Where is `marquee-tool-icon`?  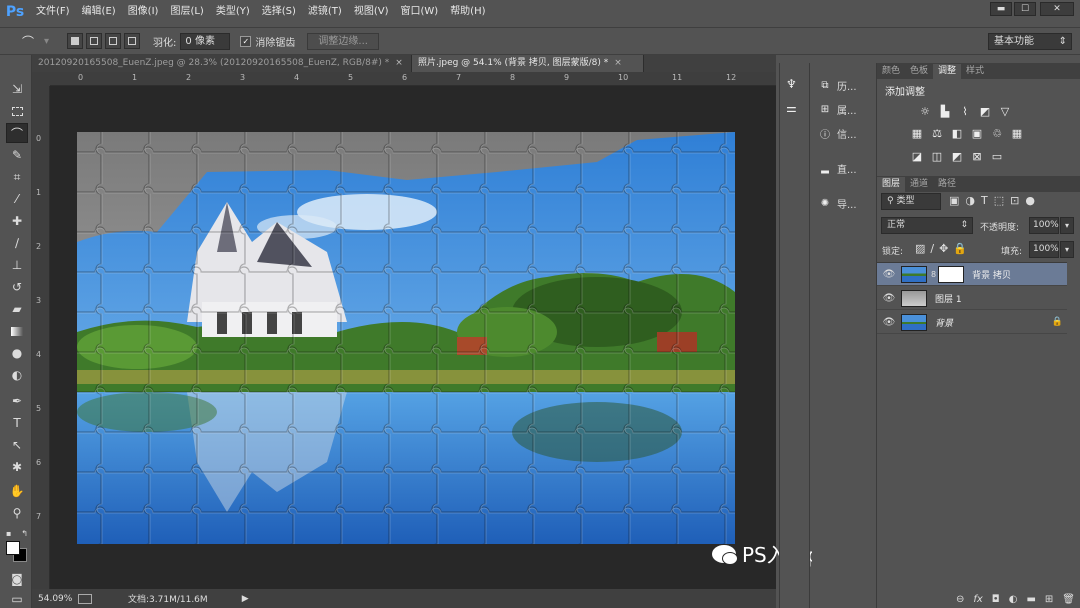
marquee-tool-icon is located at coordinates (17, 111).